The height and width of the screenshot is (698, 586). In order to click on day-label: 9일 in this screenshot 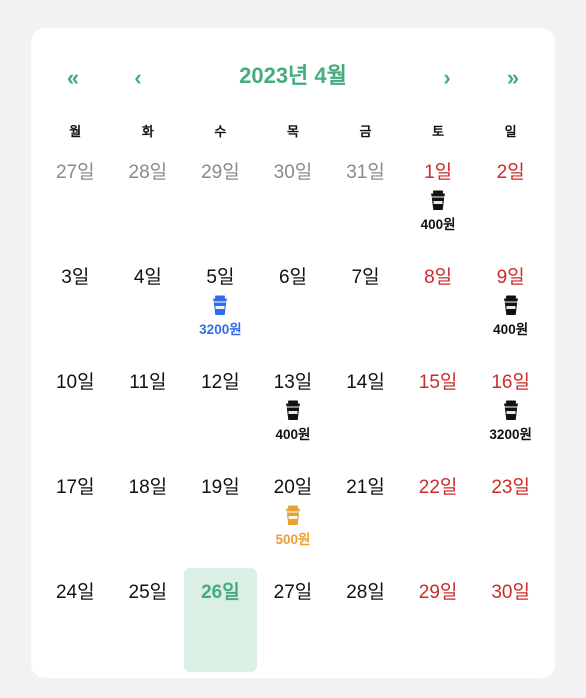, I will do `click(510, 277)`.